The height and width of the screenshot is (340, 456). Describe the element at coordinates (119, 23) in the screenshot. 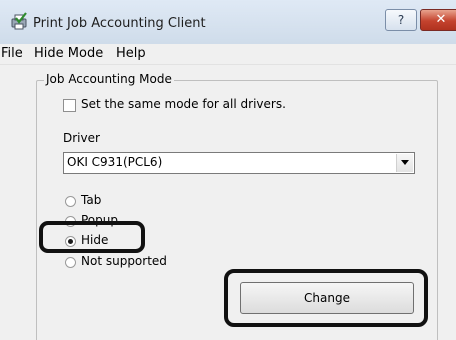

I see `window-title: Print Job Accounting Client` at that location.